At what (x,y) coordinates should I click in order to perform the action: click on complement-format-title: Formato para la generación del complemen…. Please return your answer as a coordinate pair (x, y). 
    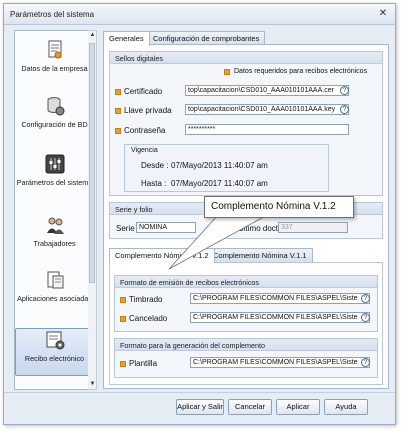
    Looking at the image, I should click on (246, 345).